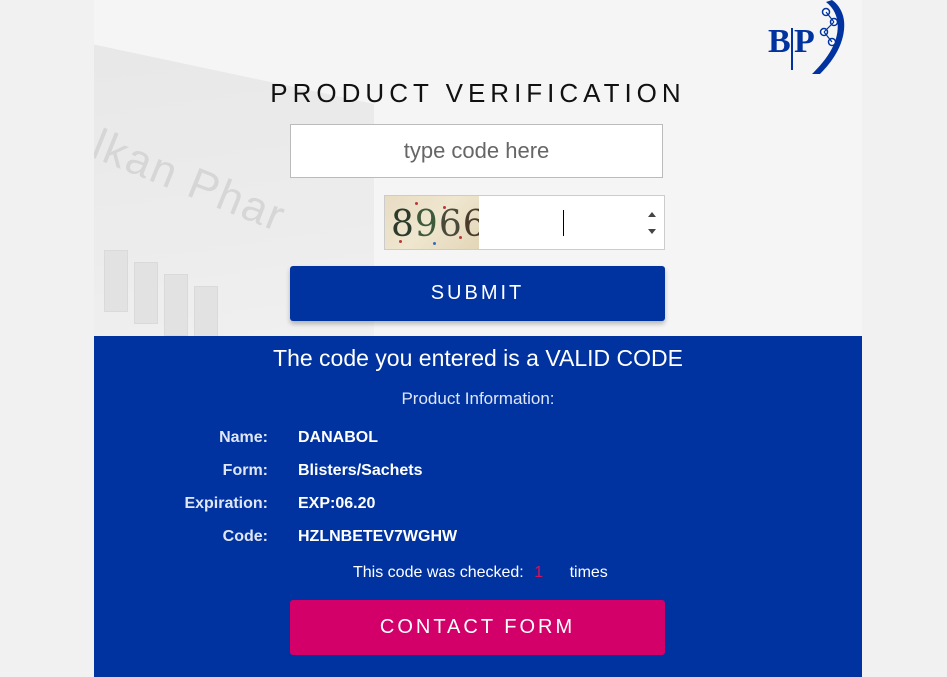  I want to click on svg-text: B, so click(779, 41).